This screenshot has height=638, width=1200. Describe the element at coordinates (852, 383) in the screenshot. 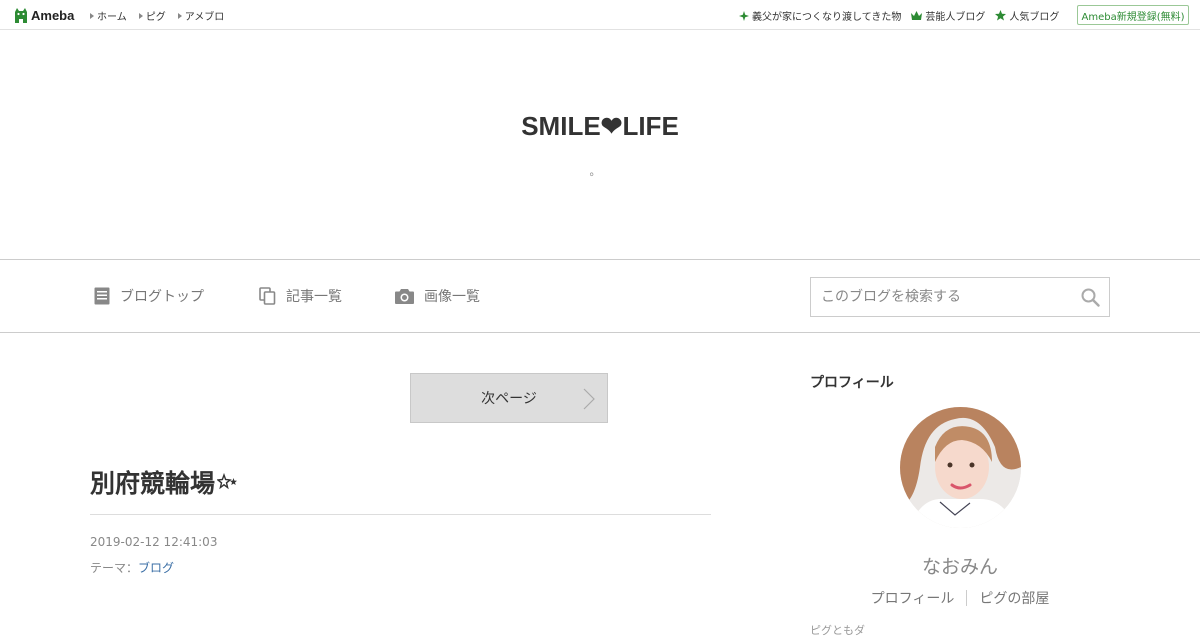

I see `profile-heading: プロフィール` at that location.